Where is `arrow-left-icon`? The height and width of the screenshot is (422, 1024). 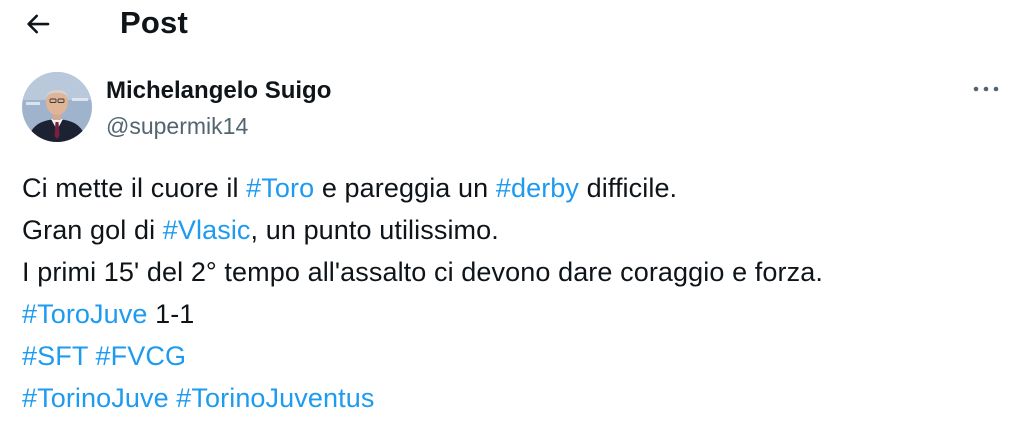 arrow-left-icon is located at coordinates (38, 24).